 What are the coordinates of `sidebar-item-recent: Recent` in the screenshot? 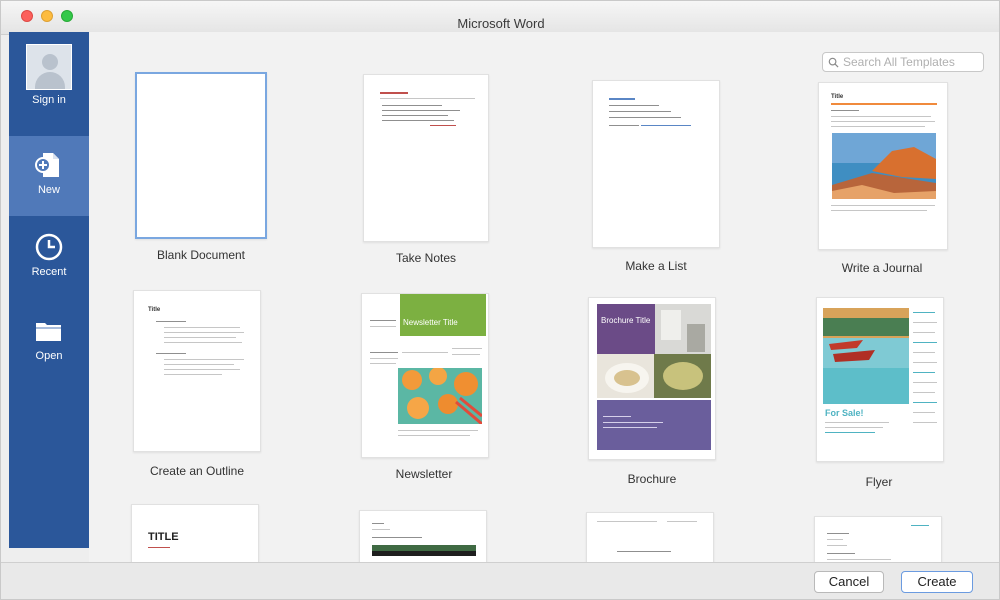 It's located at (49, 267).